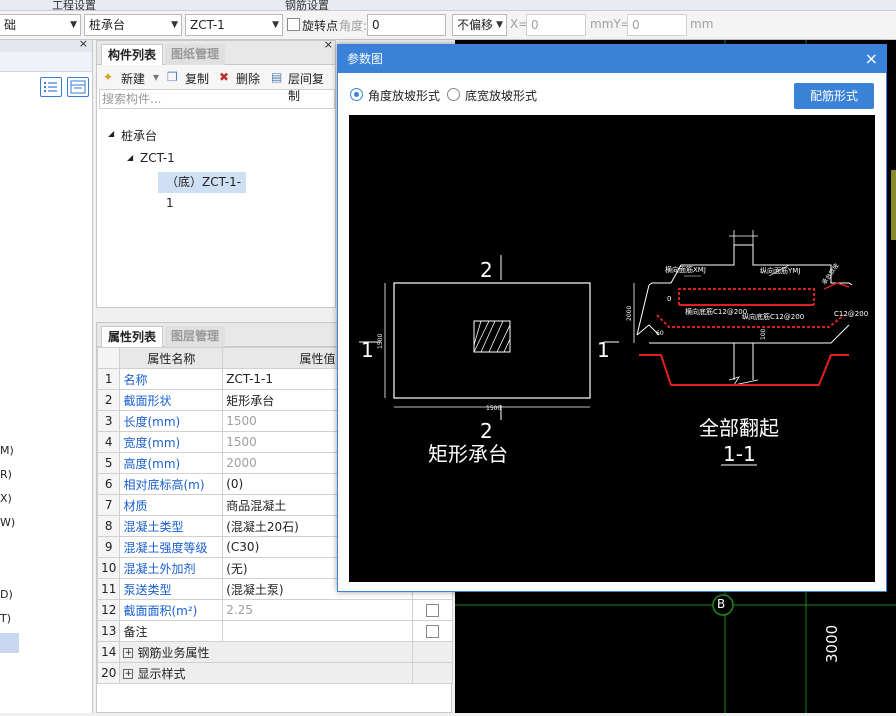 The height and width of the screenshot is (716, 896). I want to click on tree-child: ZCT-1, so click(157, 158).